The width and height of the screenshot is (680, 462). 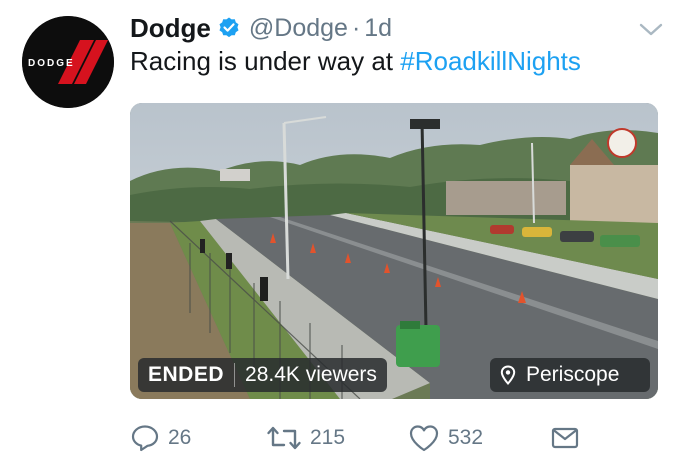 What do you see at coordinates (490, 61) in the screenshot?
I see `hashtag-link: #RoadkillNights` at bounding box center [490, 61].